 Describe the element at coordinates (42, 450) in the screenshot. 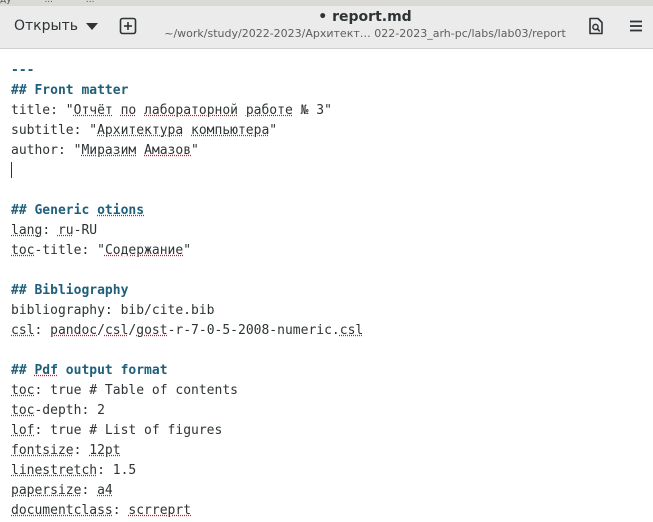

I see `code-token: fontsize` at that location.